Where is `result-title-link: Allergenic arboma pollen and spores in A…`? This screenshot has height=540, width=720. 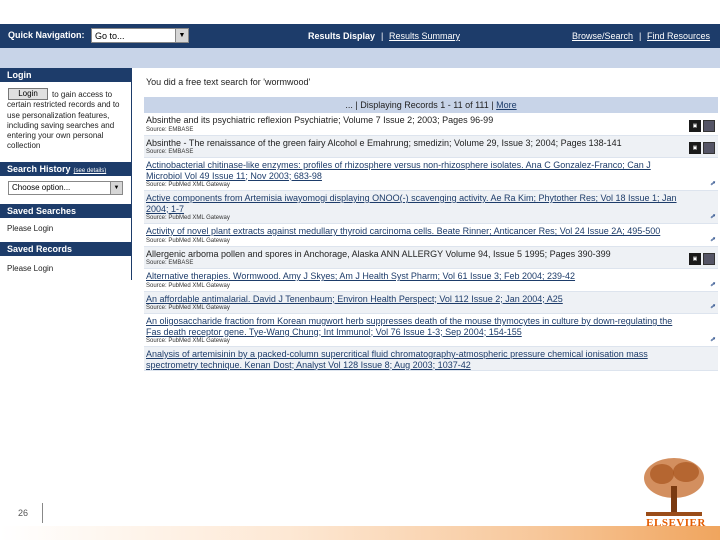
result-title-link: Allergenic arboma pollen and spores in A… is located at coordinates (431, 253).